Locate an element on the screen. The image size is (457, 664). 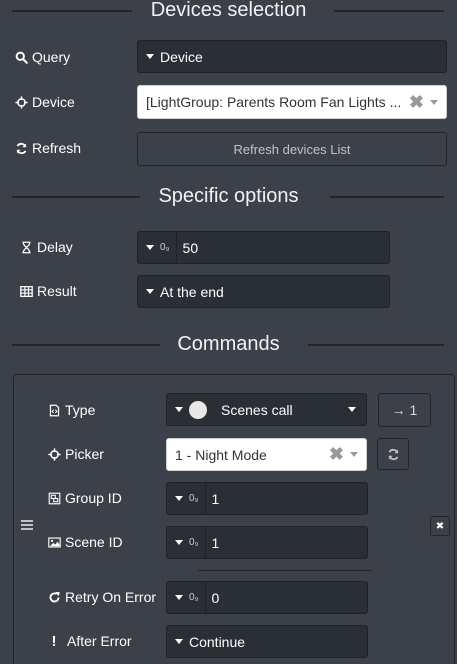
delay-label: Delay is located at coordinates (46, 247).